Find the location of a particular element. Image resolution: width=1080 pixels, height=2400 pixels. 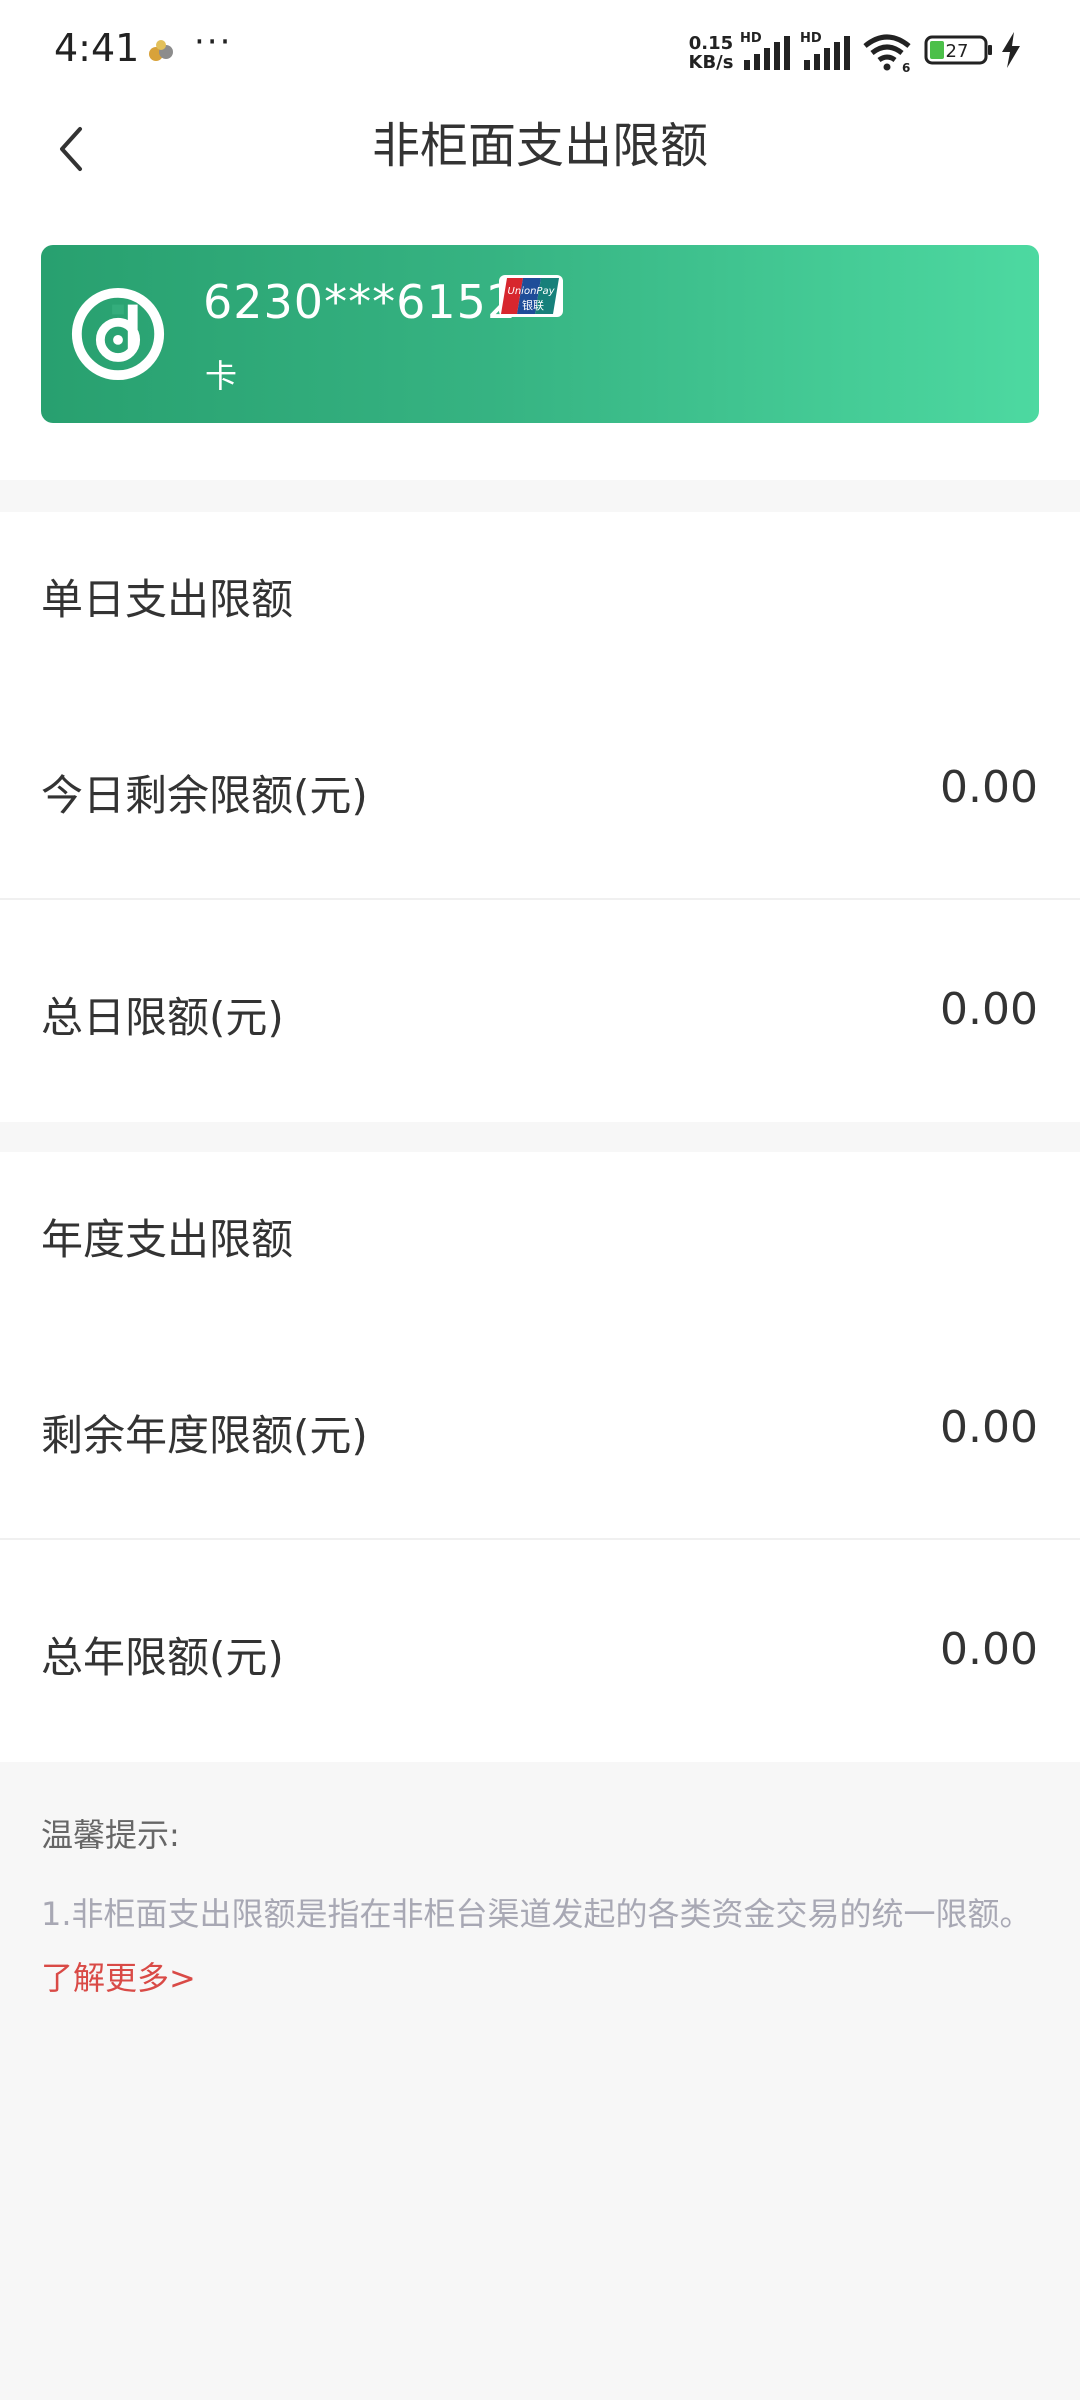

yearly-limit-title: 年度支出限额 is located at coordinates (167, 1239).